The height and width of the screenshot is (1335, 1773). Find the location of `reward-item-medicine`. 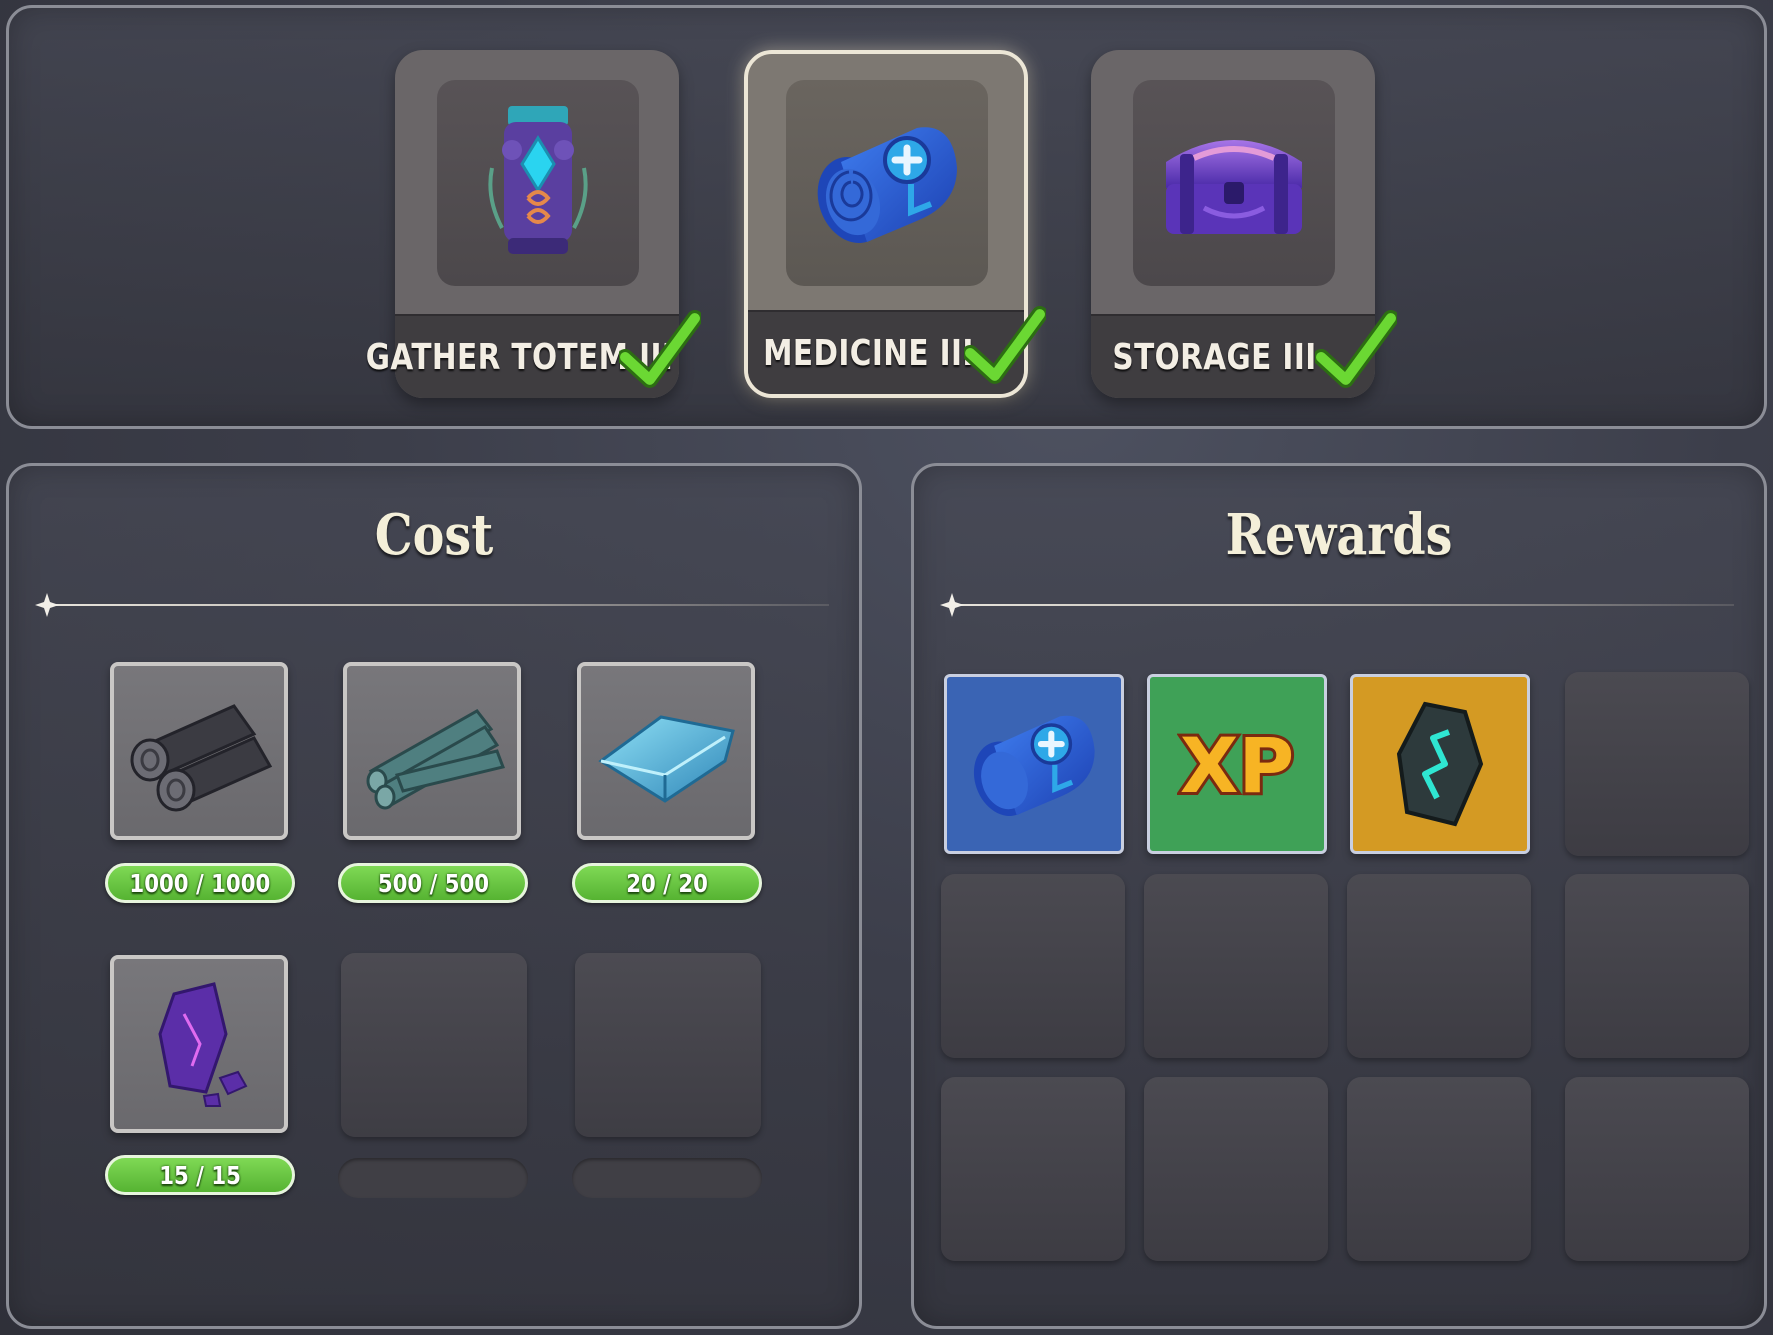

reward-item-medicine is located at coordinates (1034, 764).